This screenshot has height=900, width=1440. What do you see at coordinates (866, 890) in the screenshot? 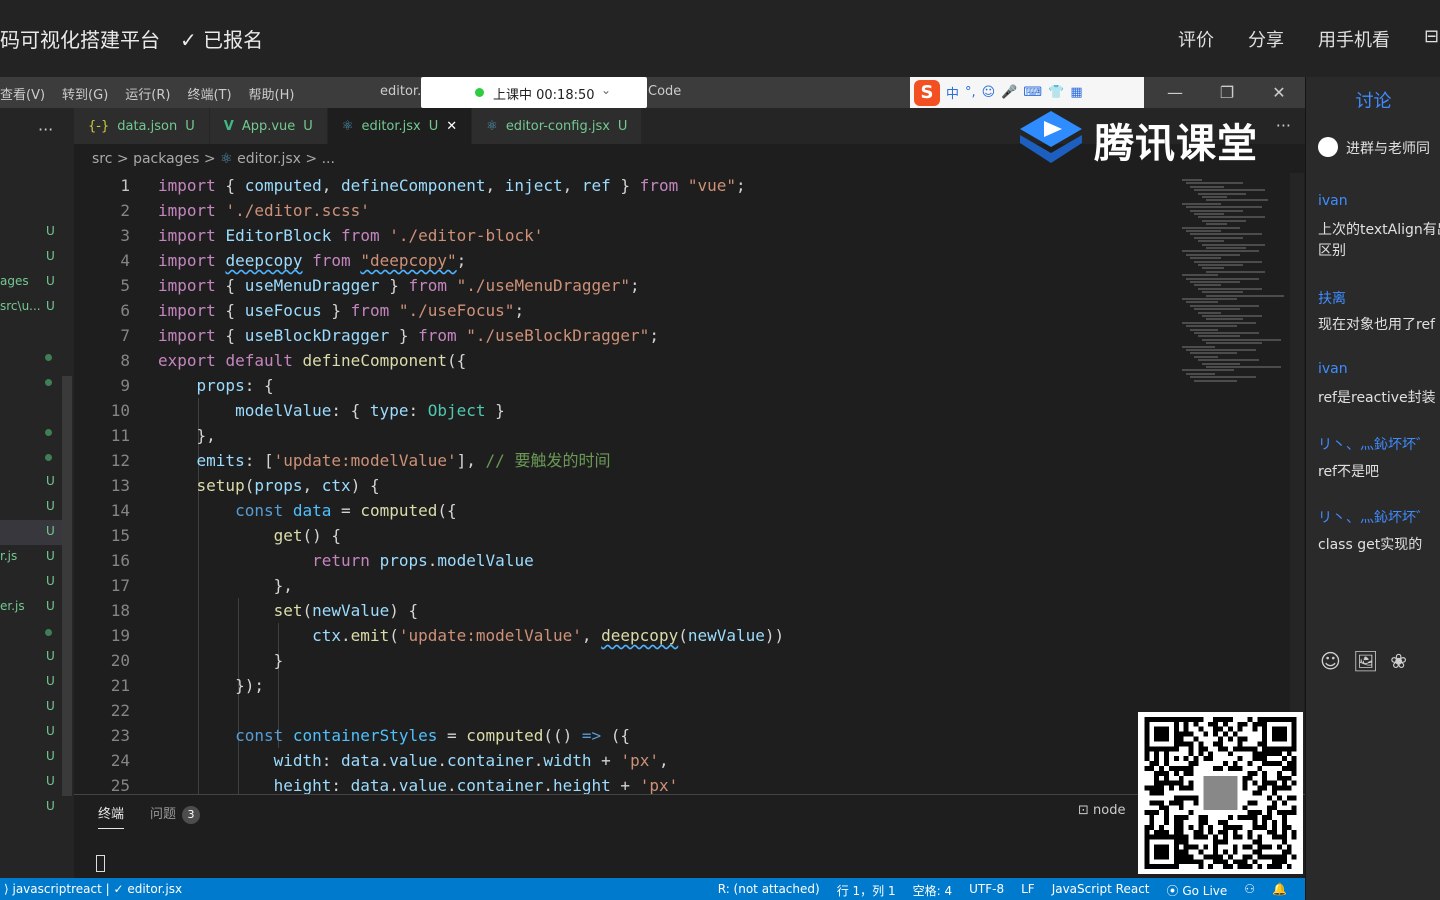
I see `status-cursor-position: 行 1，列 1` at bounding box center [866, 890].